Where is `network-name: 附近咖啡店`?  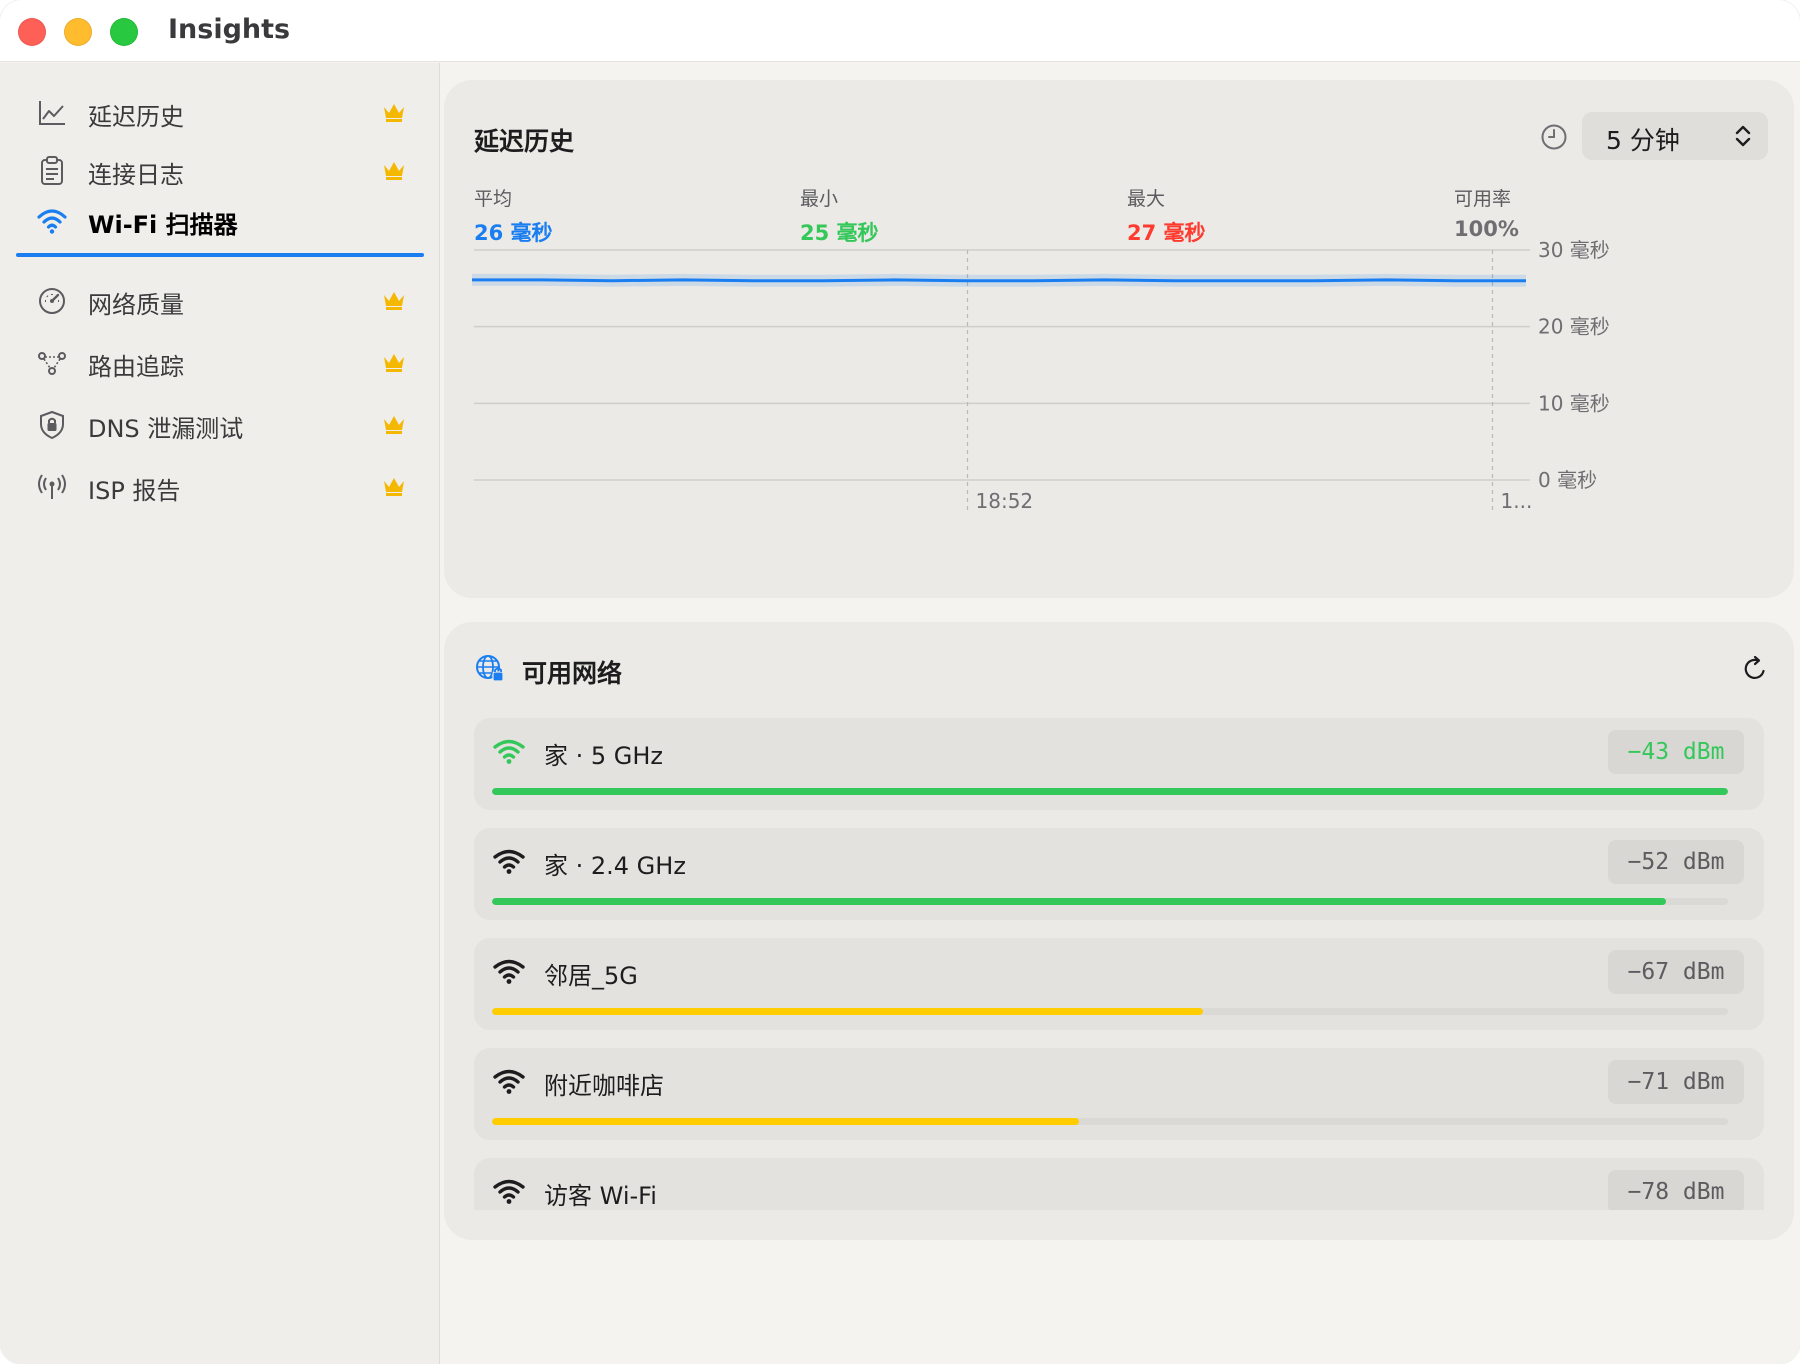 network-name: 附近咖啡店 is located at coordinates (604, 1086).